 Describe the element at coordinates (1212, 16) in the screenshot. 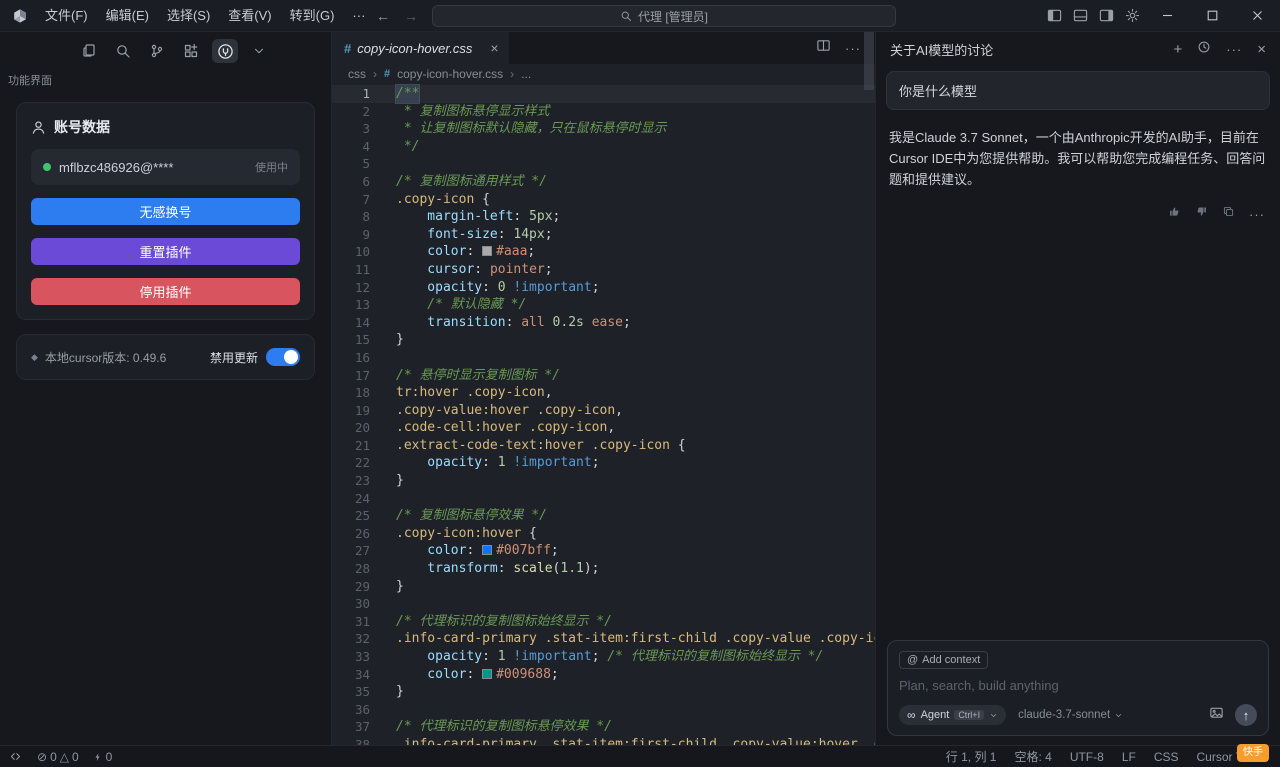

I see `window-maximize-icon` at that location.